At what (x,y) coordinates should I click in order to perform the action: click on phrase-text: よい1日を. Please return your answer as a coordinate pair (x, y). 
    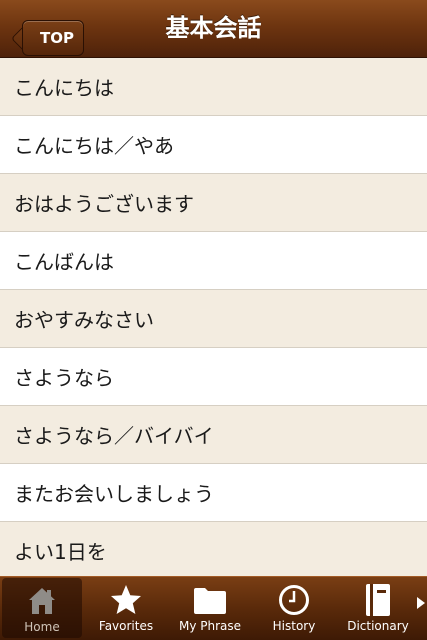
    Looking at the image, I should click on (60, 552).